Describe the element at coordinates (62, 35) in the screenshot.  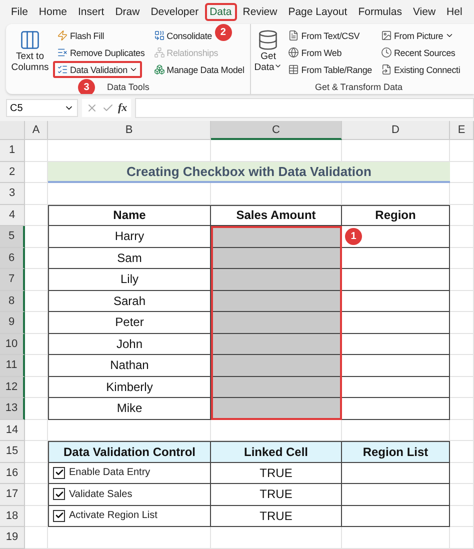
I see `lightning-icon` at that location.